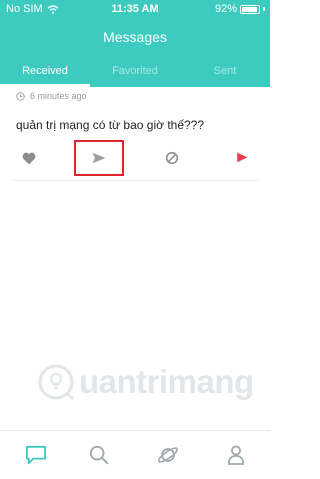 This screenshot has width=320, height=479. What do you see at coordinates (135, 158) in the screenshot?
I see `message-actions` at bounding box center [135, 158].